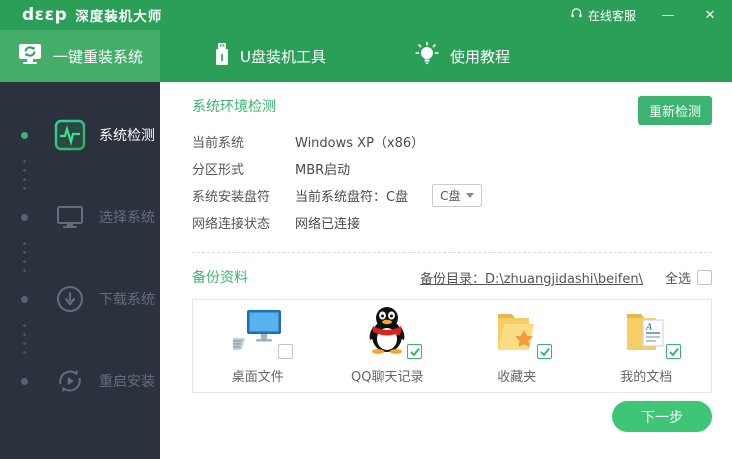 This screenshot has height=459, width=732. What do you see at coordinates (231, 224) in the screenshot?
I see `row-label: 网络连接状态` at bounding box center [231, 224].